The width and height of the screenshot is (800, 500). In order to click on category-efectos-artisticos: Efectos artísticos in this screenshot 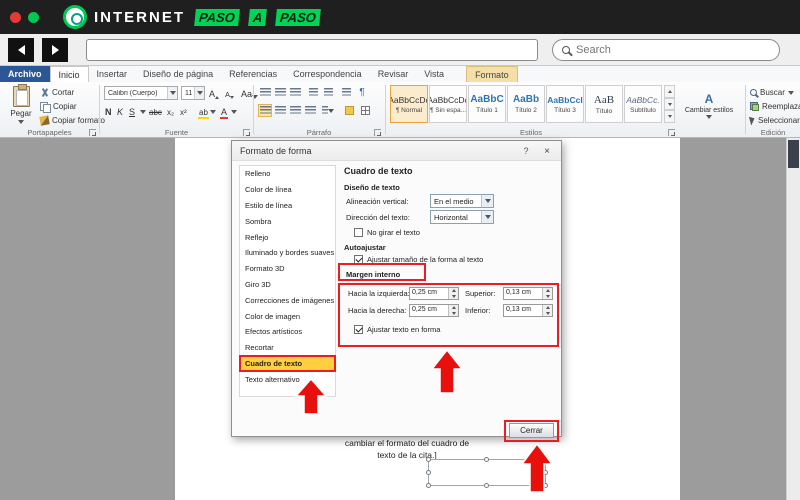, I will do `click(287, 332)`.